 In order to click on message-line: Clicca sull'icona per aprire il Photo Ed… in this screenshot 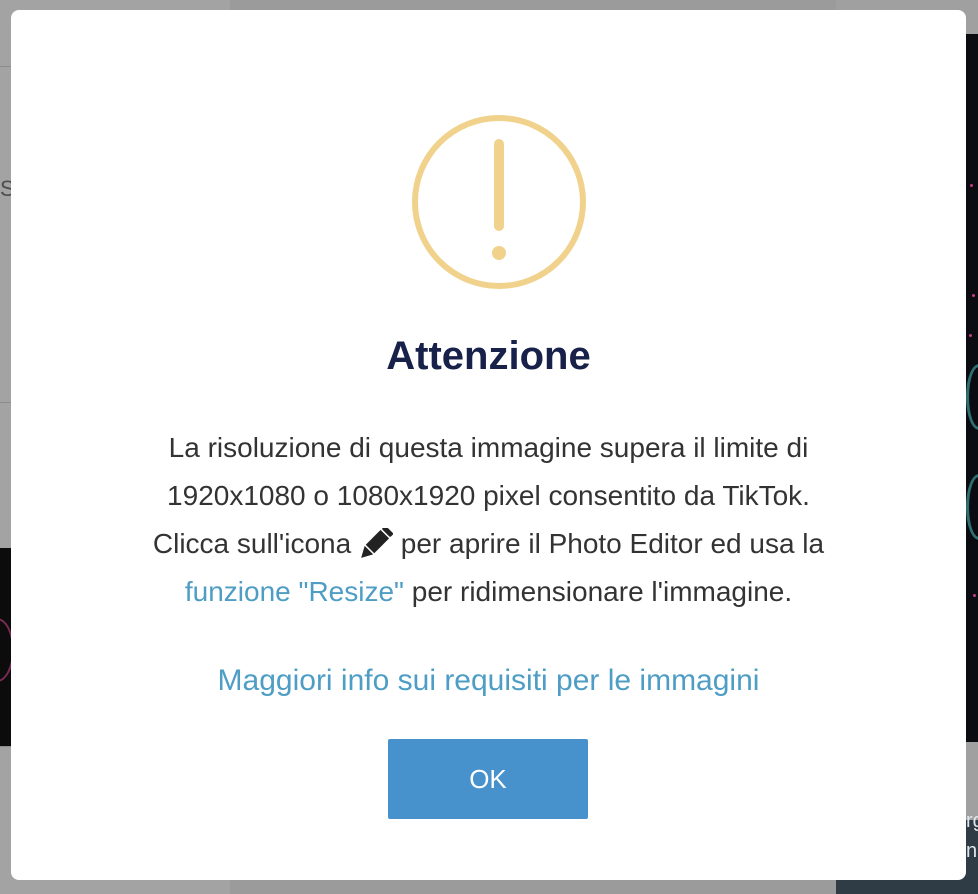, I will do `click(488, 544)`.